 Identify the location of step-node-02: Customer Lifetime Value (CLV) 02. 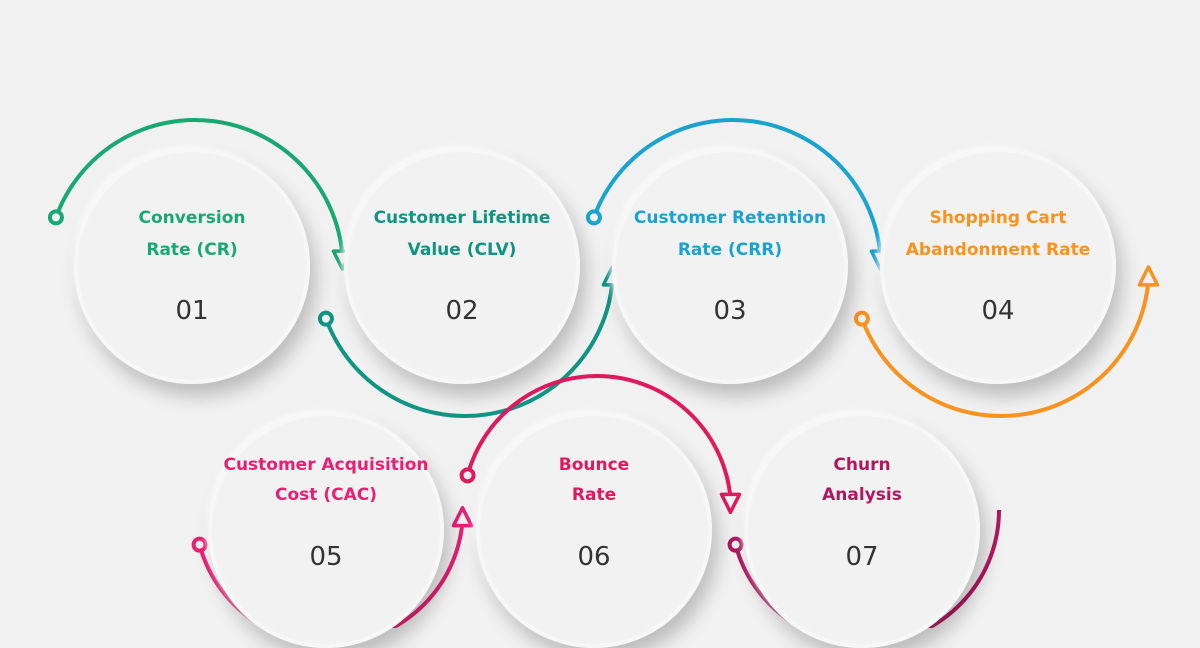
(462, 266).